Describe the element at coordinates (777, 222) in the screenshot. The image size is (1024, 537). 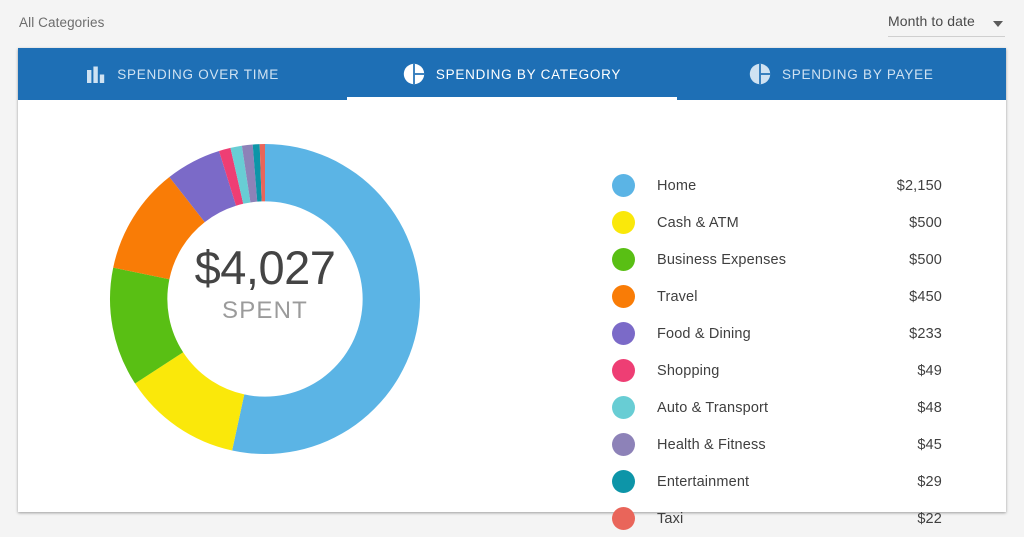
I see `legend-item: Cash & ATM $500` at that location.